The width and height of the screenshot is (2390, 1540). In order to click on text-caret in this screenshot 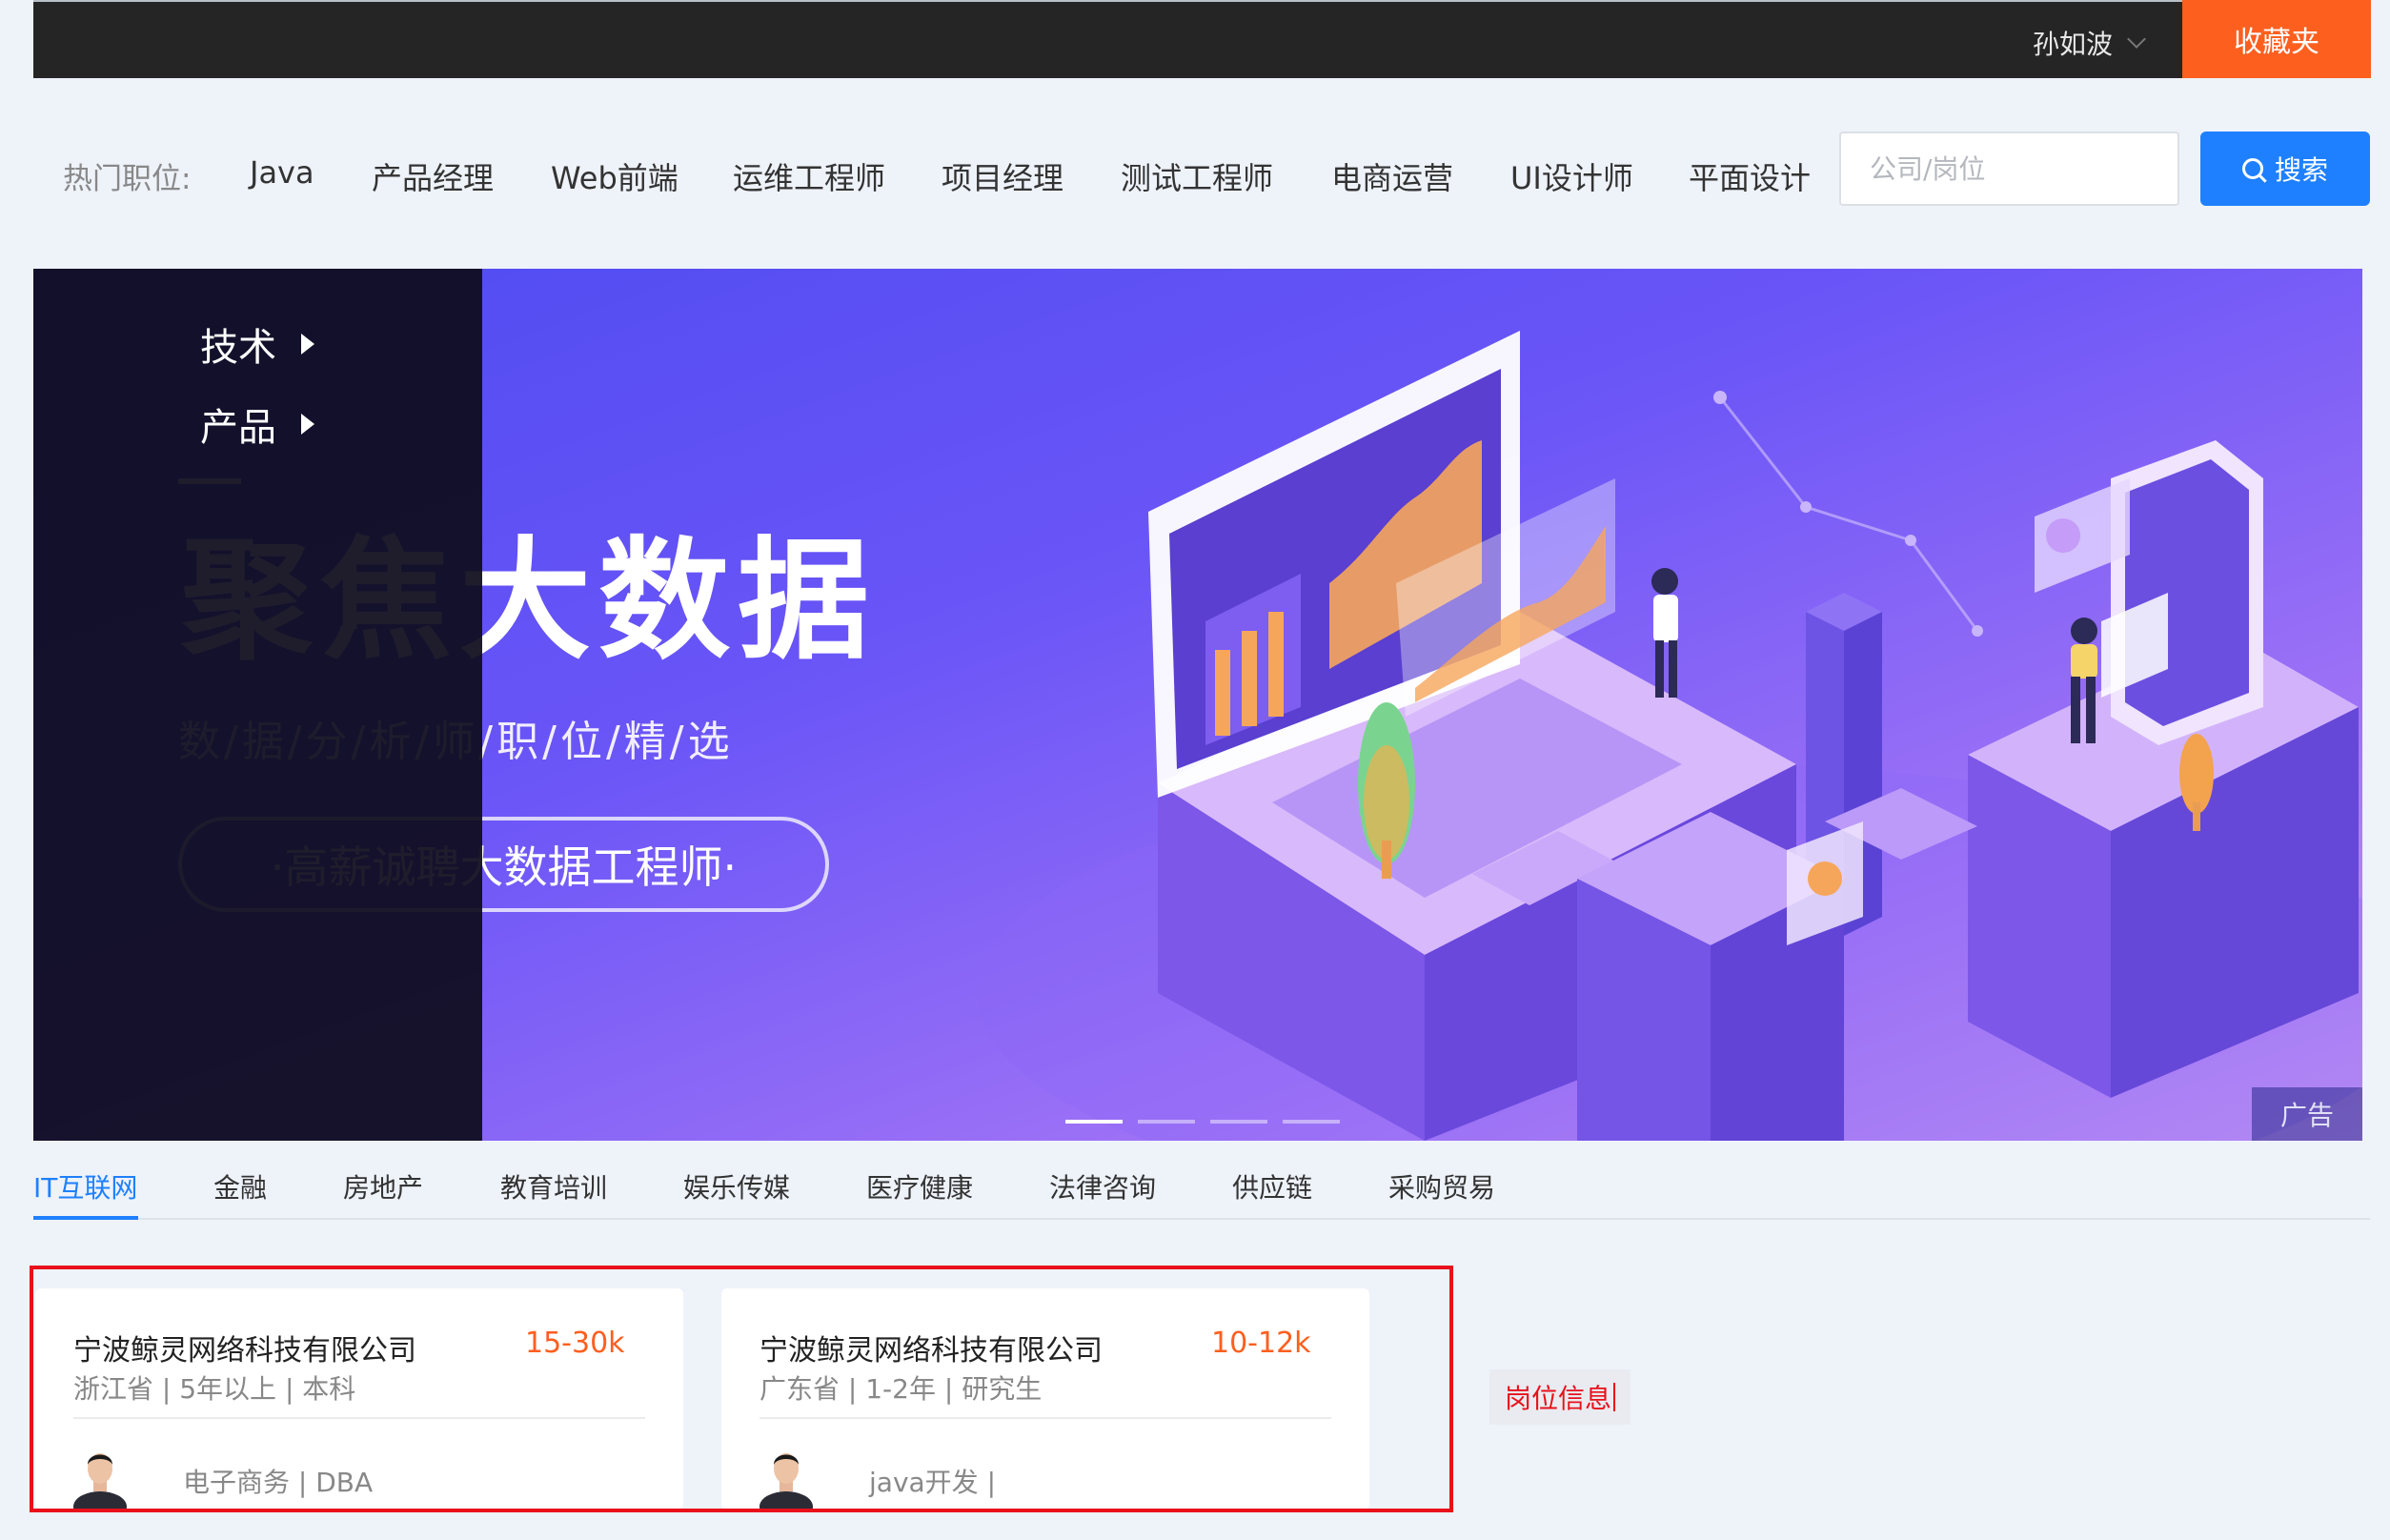, I will do `click(1614, 1397)`.